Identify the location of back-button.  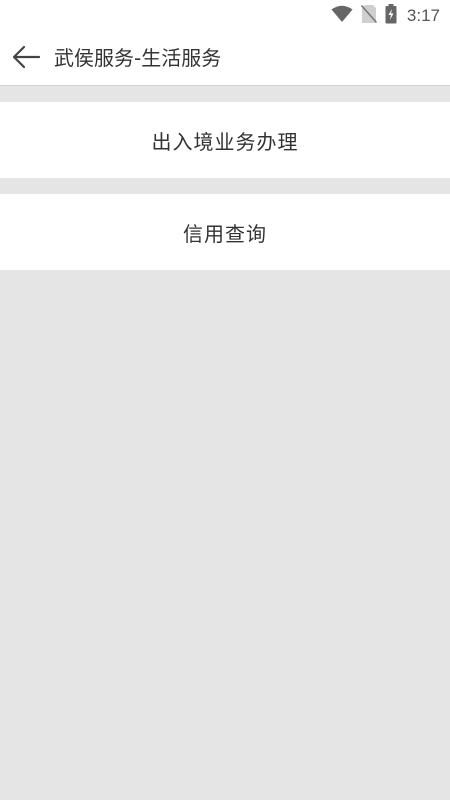
(26, 59).